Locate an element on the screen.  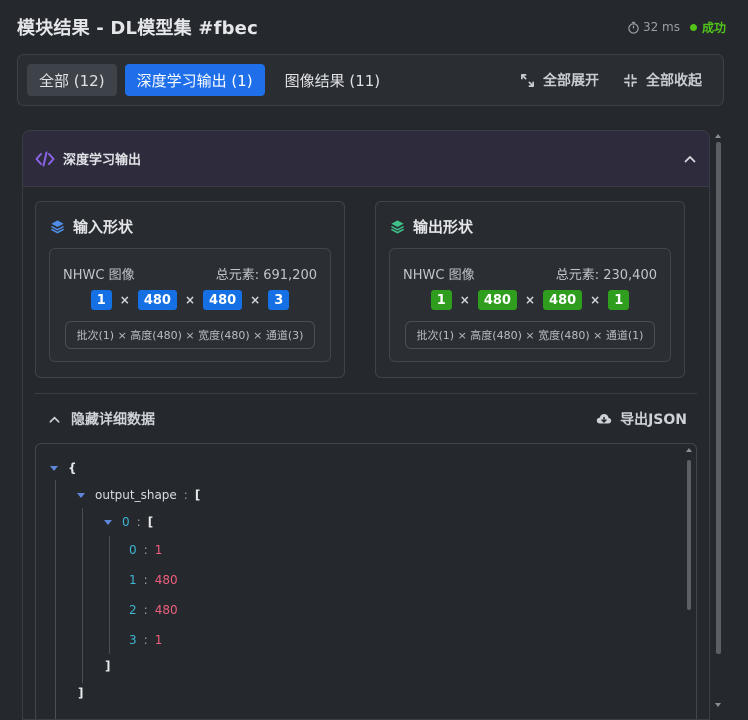
tab-deep-learning-output: 深度学习输出 (1) is located at coordinates (194, 80).